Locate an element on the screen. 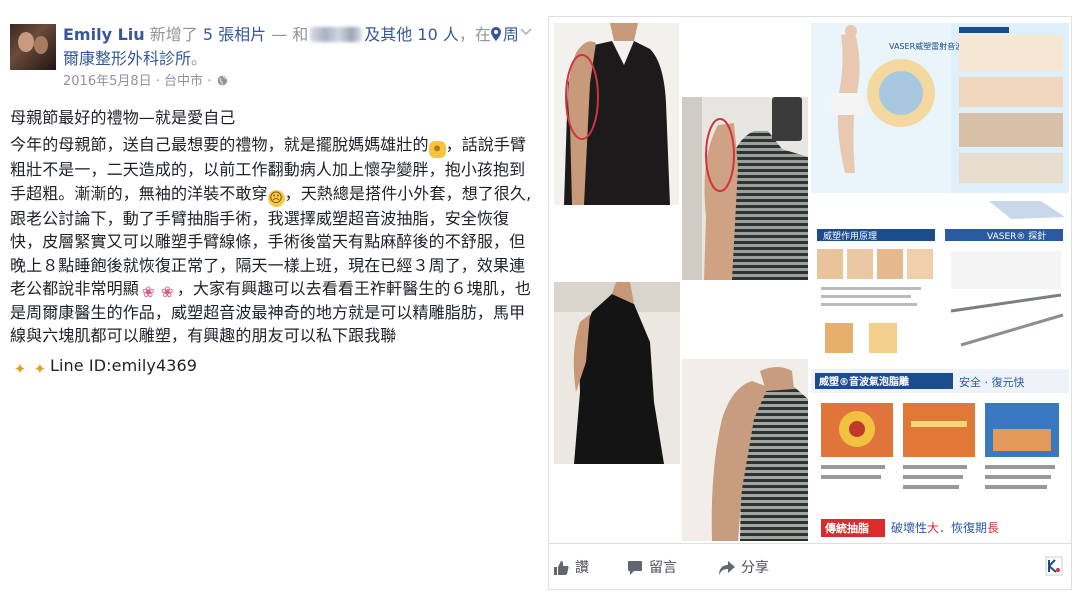 The height and width of the screenshot is (601, 1080). photo-before-arm-mirror-image is located at coordinates (745, 188).